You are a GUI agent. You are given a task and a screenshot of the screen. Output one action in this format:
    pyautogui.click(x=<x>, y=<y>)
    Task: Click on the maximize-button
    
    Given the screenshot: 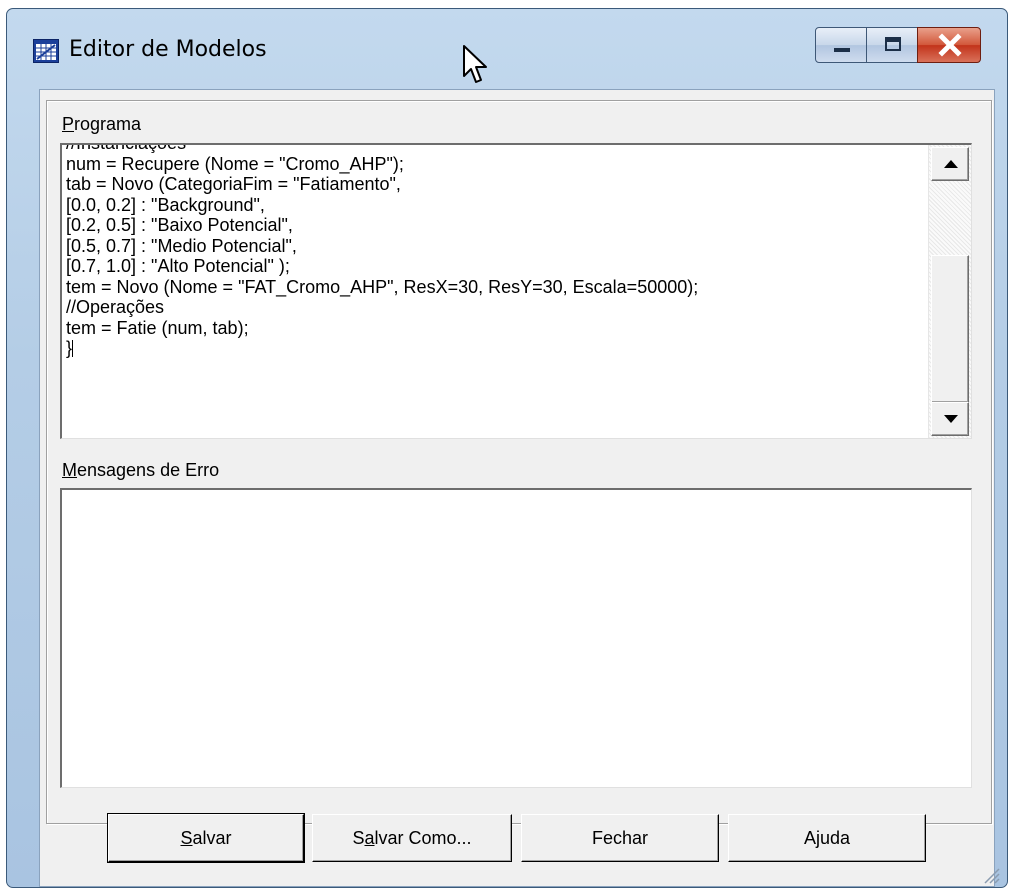 What is the action you would take?
    pyautogui.click(x=892, y=45)
    